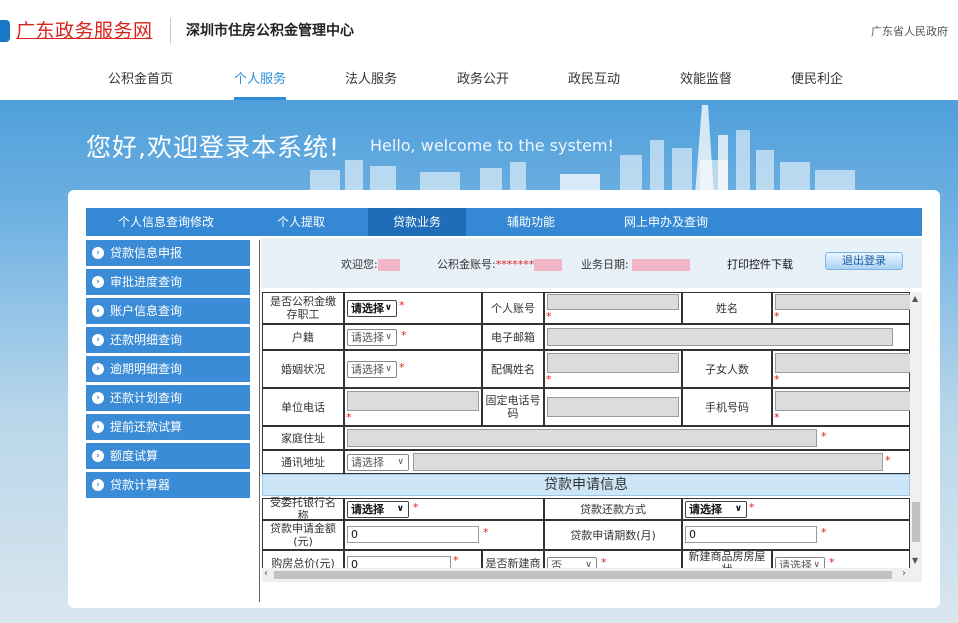 The height and width of the screenshot is (623, 958). What do you see at coordinates (800, 562) in the screenshot?
I see `new-house-status-select: 请选择 ∨` at bounding box center [800, 562].